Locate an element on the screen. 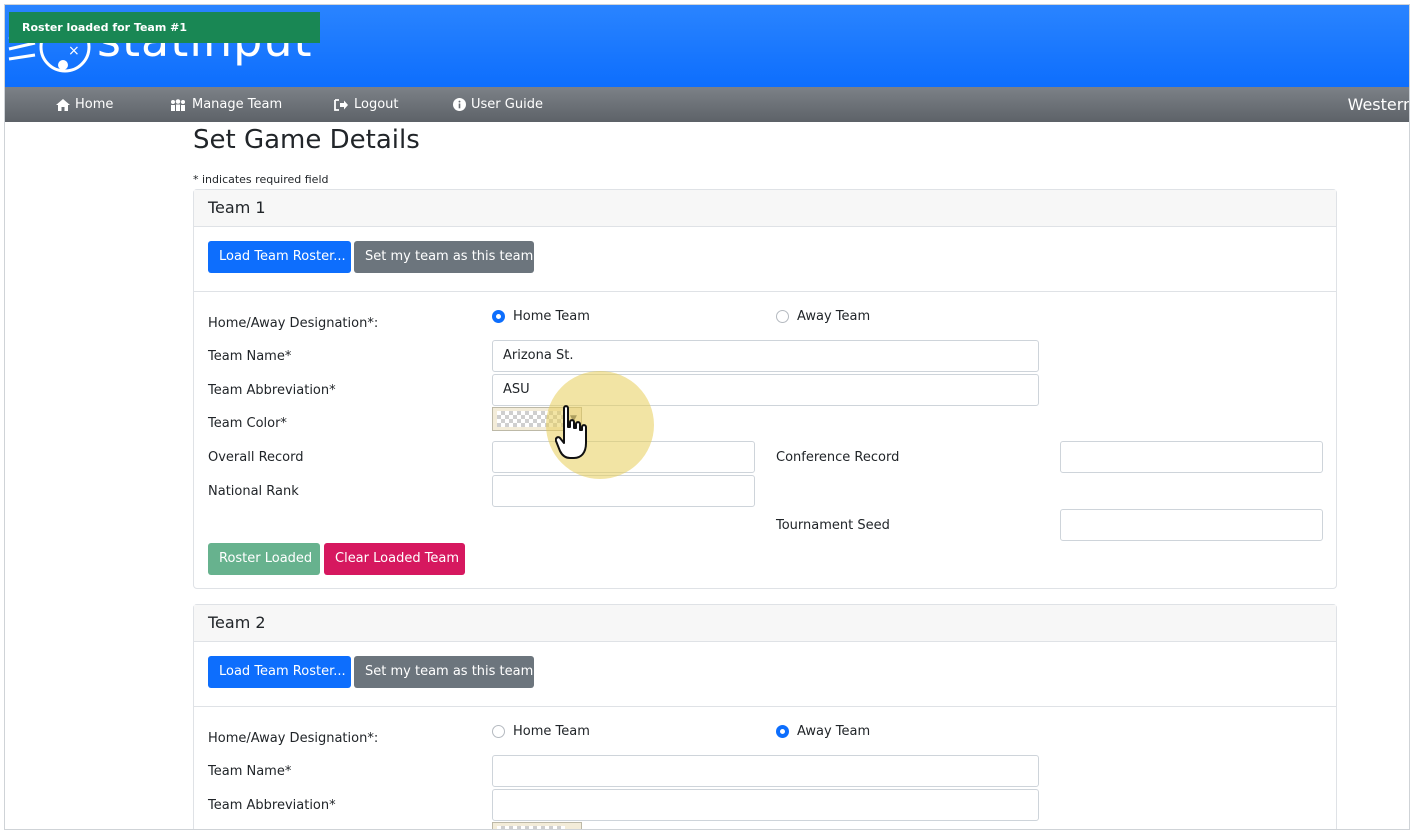  team2-away-label: Away Team is located at coordinates (834, 731).